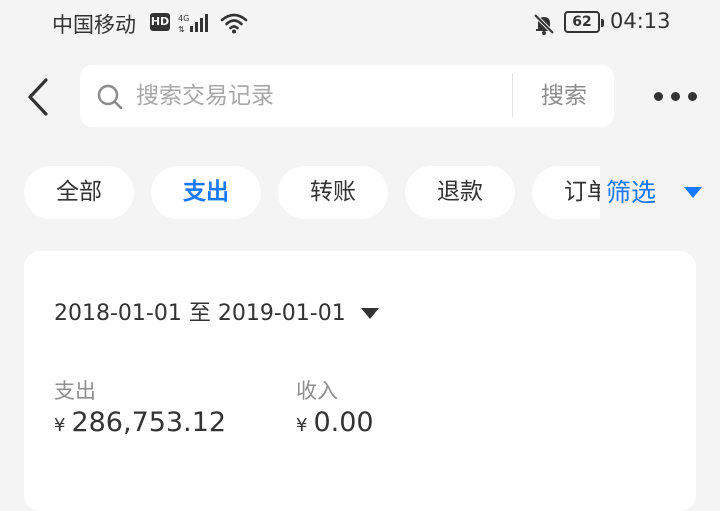 This screenshot has height=511, width=720. I want to click on expense-total: ¥286,753.12, so click(140, 422).